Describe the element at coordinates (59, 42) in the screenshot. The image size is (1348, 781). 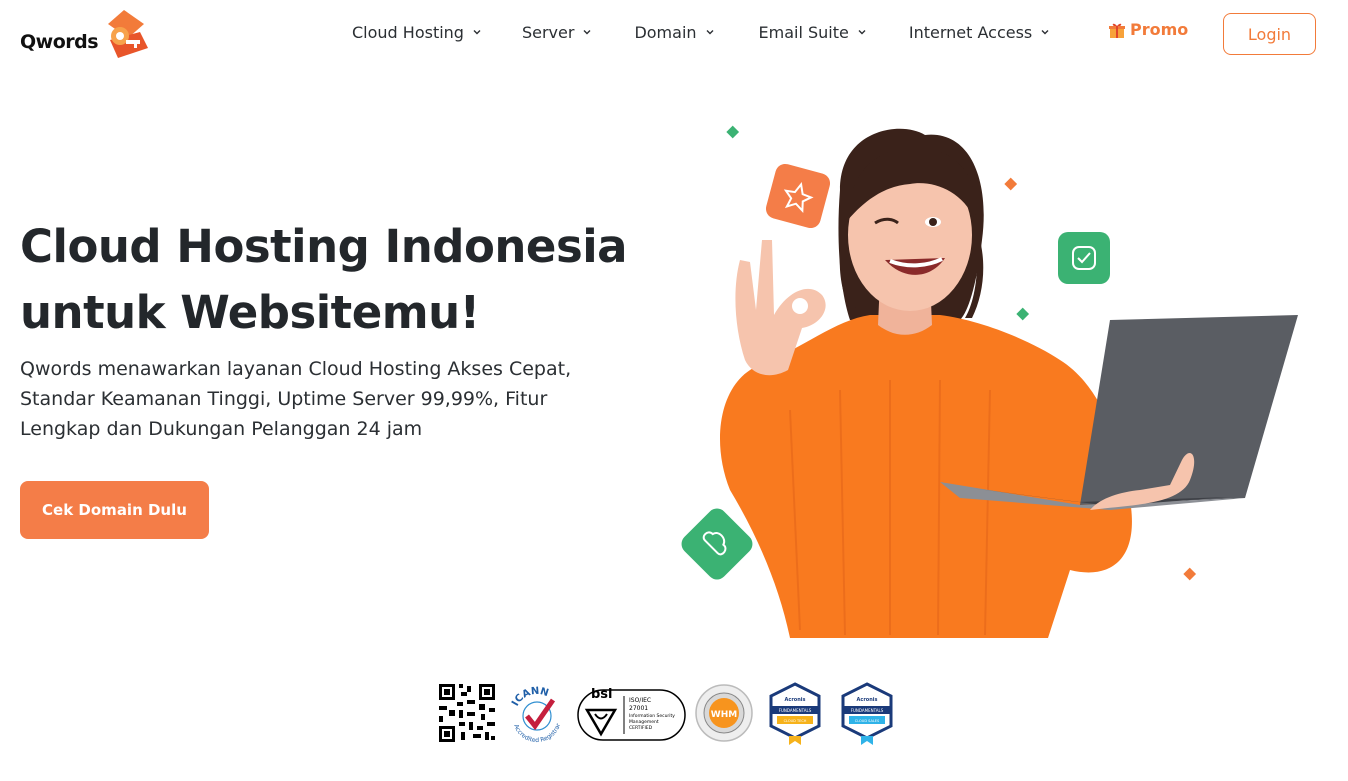
I see `logo-wordmark: Qwords` at that location.